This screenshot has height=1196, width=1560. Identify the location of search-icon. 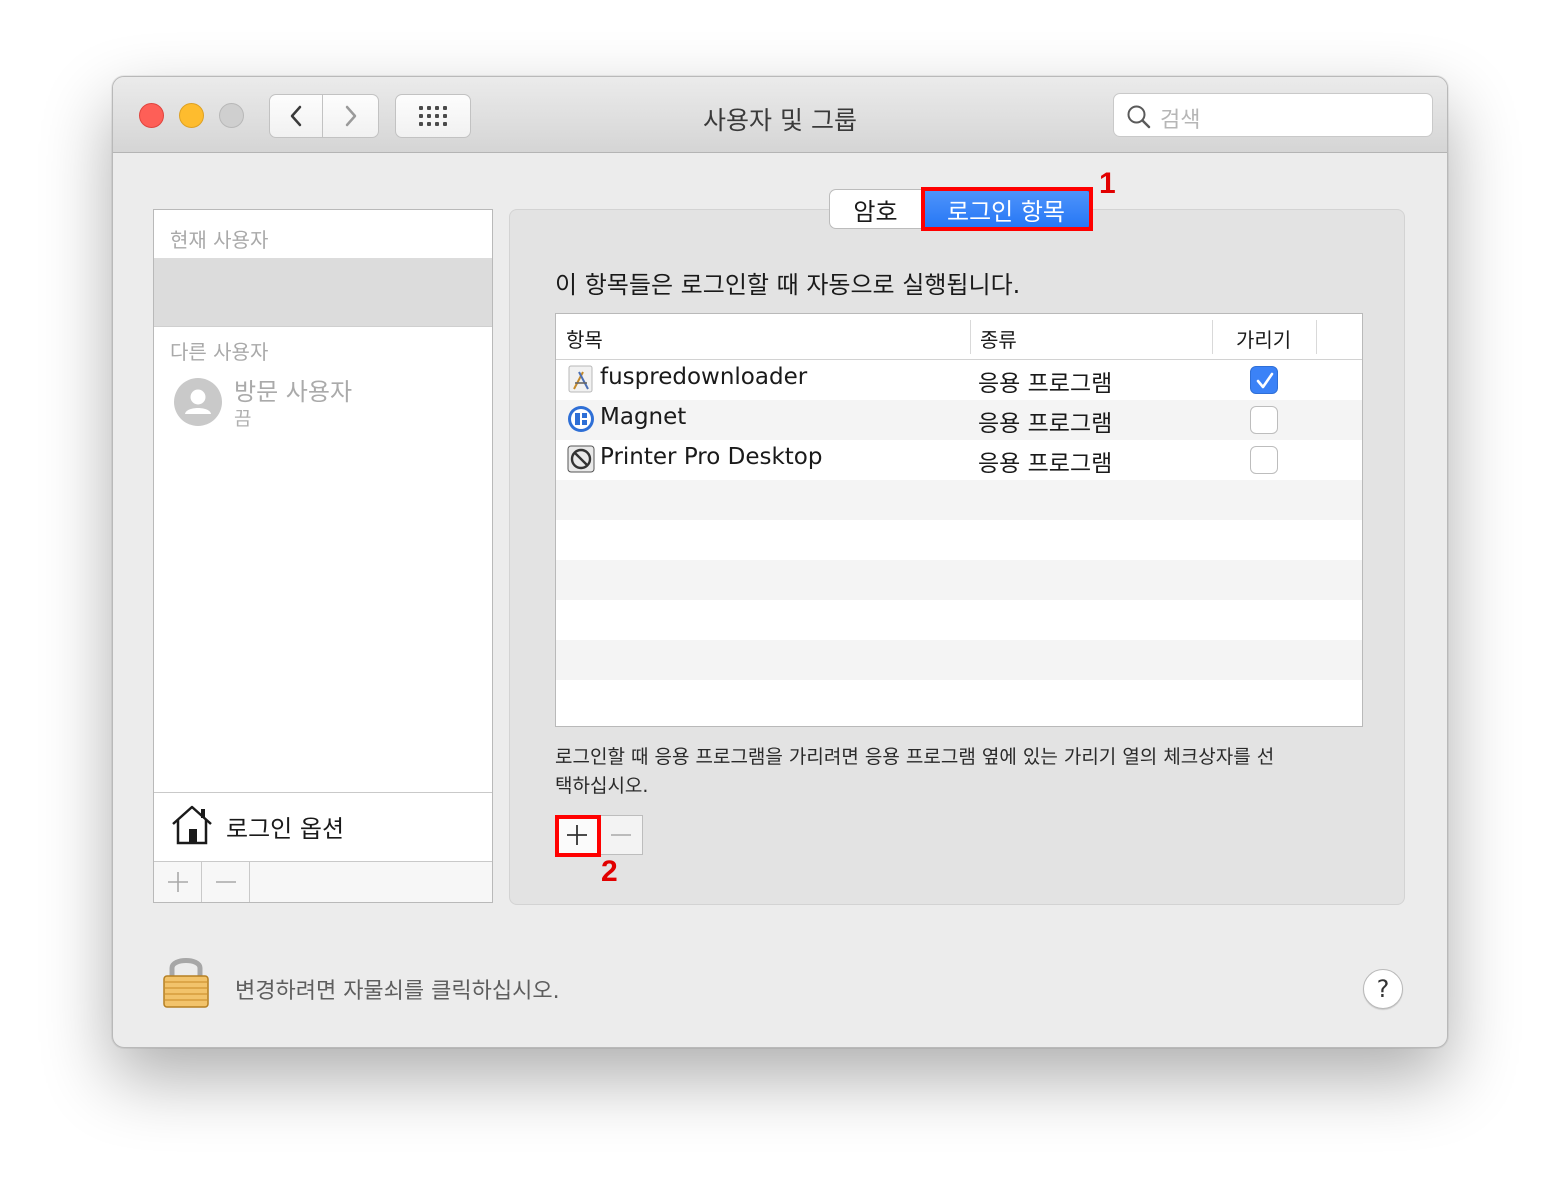
(1139, 117).